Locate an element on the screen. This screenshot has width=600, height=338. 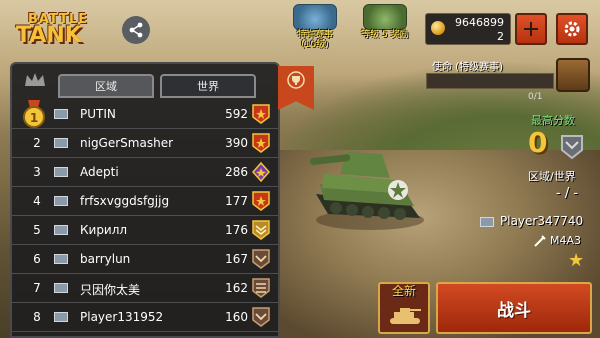
level-reward-button: 等级 5 奖励 is located at coordinates (385, 28).